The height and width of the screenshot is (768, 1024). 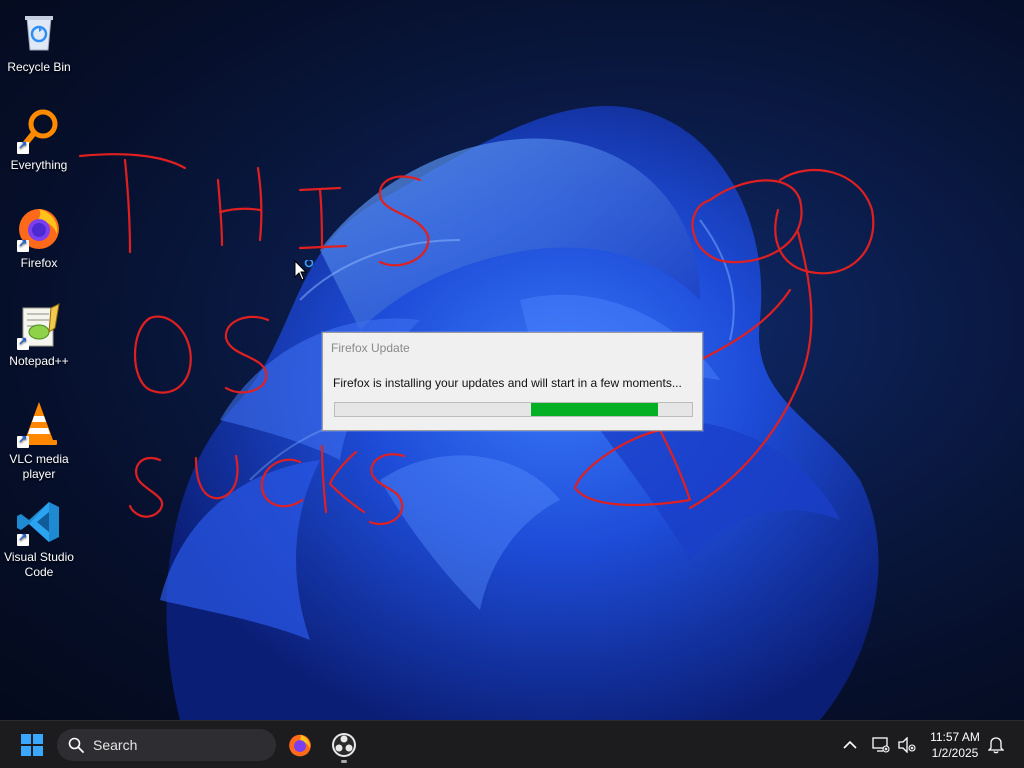 I want to click on mouse-cursor-busy-icon, so click(x=304, y=270).